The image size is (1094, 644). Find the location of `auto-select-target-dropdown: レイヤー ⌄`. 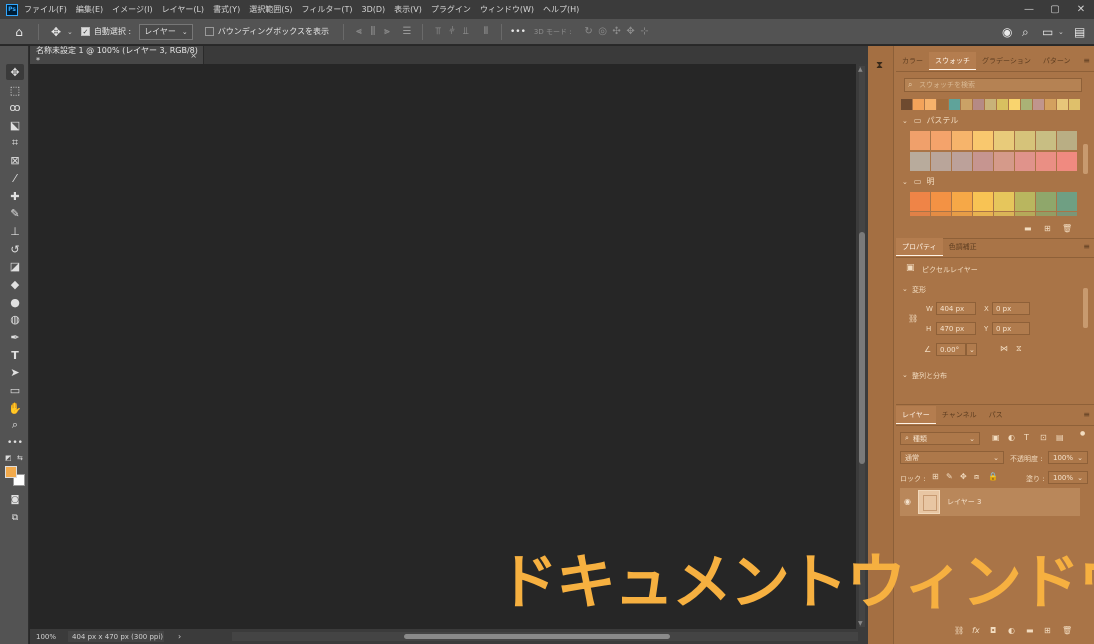

auto-select-target-dropdown: レイヤー ⌄ is located at coordinates (166, 31).